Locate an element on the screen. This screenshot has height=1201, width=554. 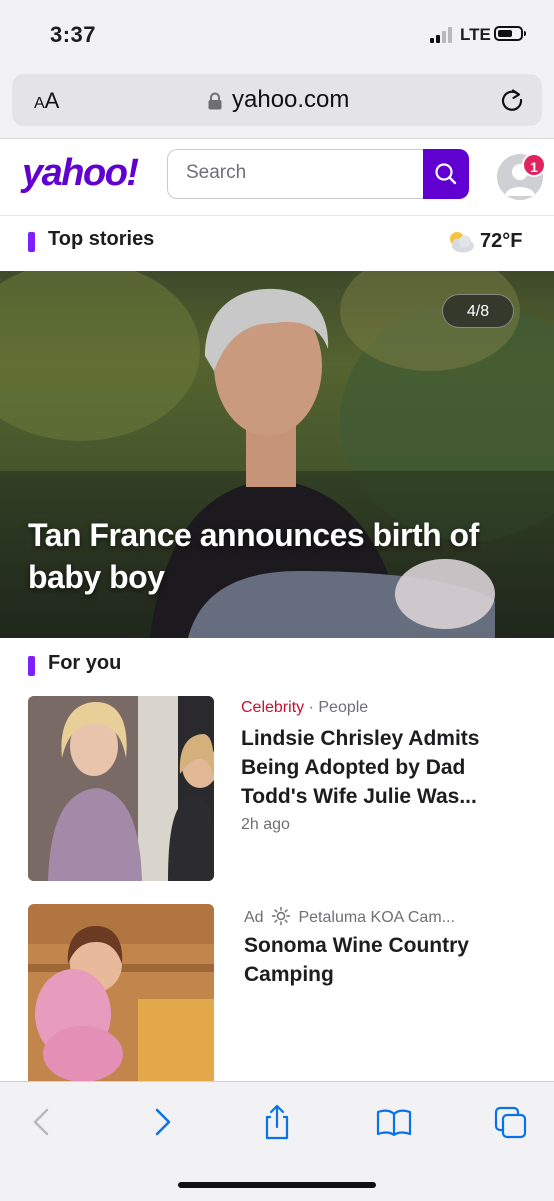
story-meta: Celebrity · People is located at coordinates (304, 708).